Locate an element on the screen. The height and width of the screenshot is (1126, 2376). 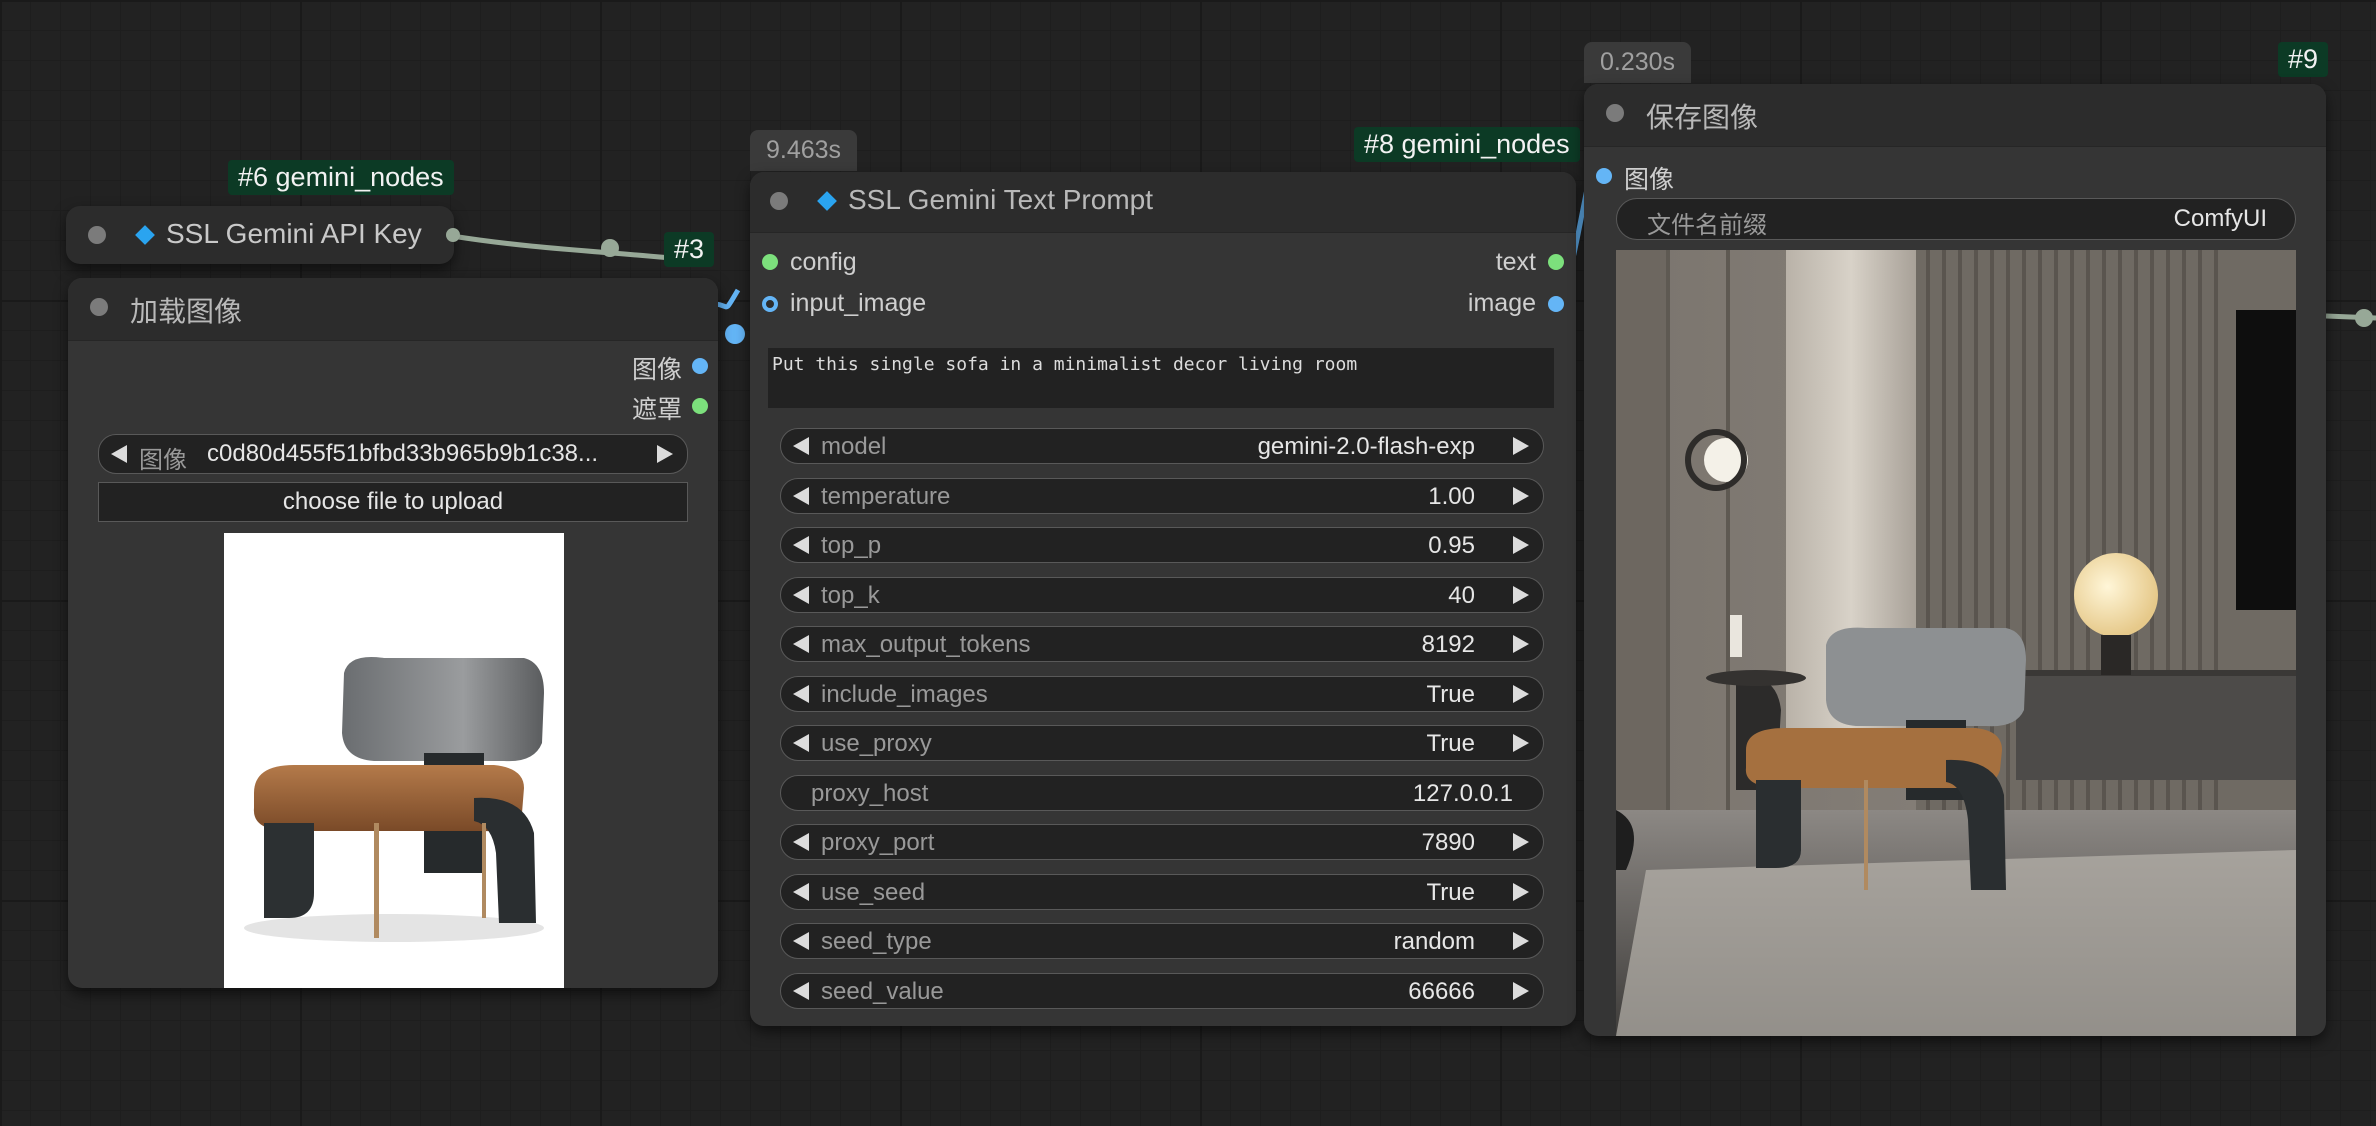
widget-value: 66666 is located at coordinates (1441, 991).